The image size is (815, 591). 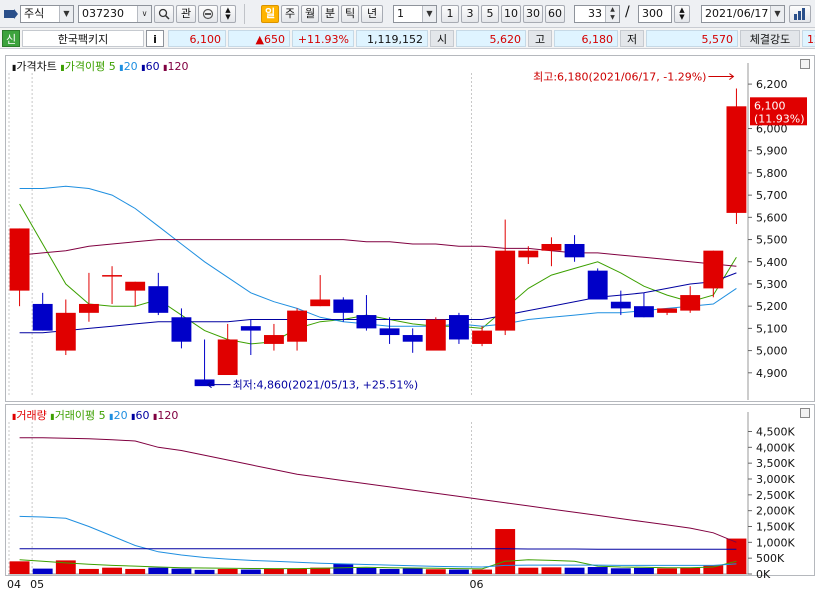 What do you see at coordinates (772, 284) in the screenshot?
I see `y-tick-label: 5,300` at bounding box center [772, 284].